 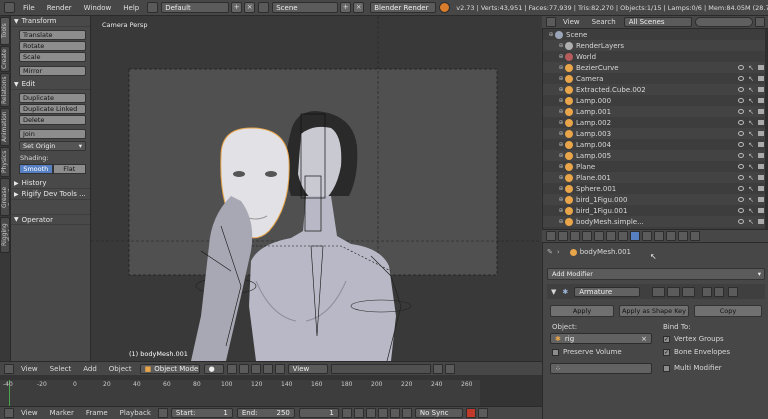 What do you see at coordinates (69, 169) in the screenshot?
I see `flat-button: Flat` at bounding box center [69, 169].